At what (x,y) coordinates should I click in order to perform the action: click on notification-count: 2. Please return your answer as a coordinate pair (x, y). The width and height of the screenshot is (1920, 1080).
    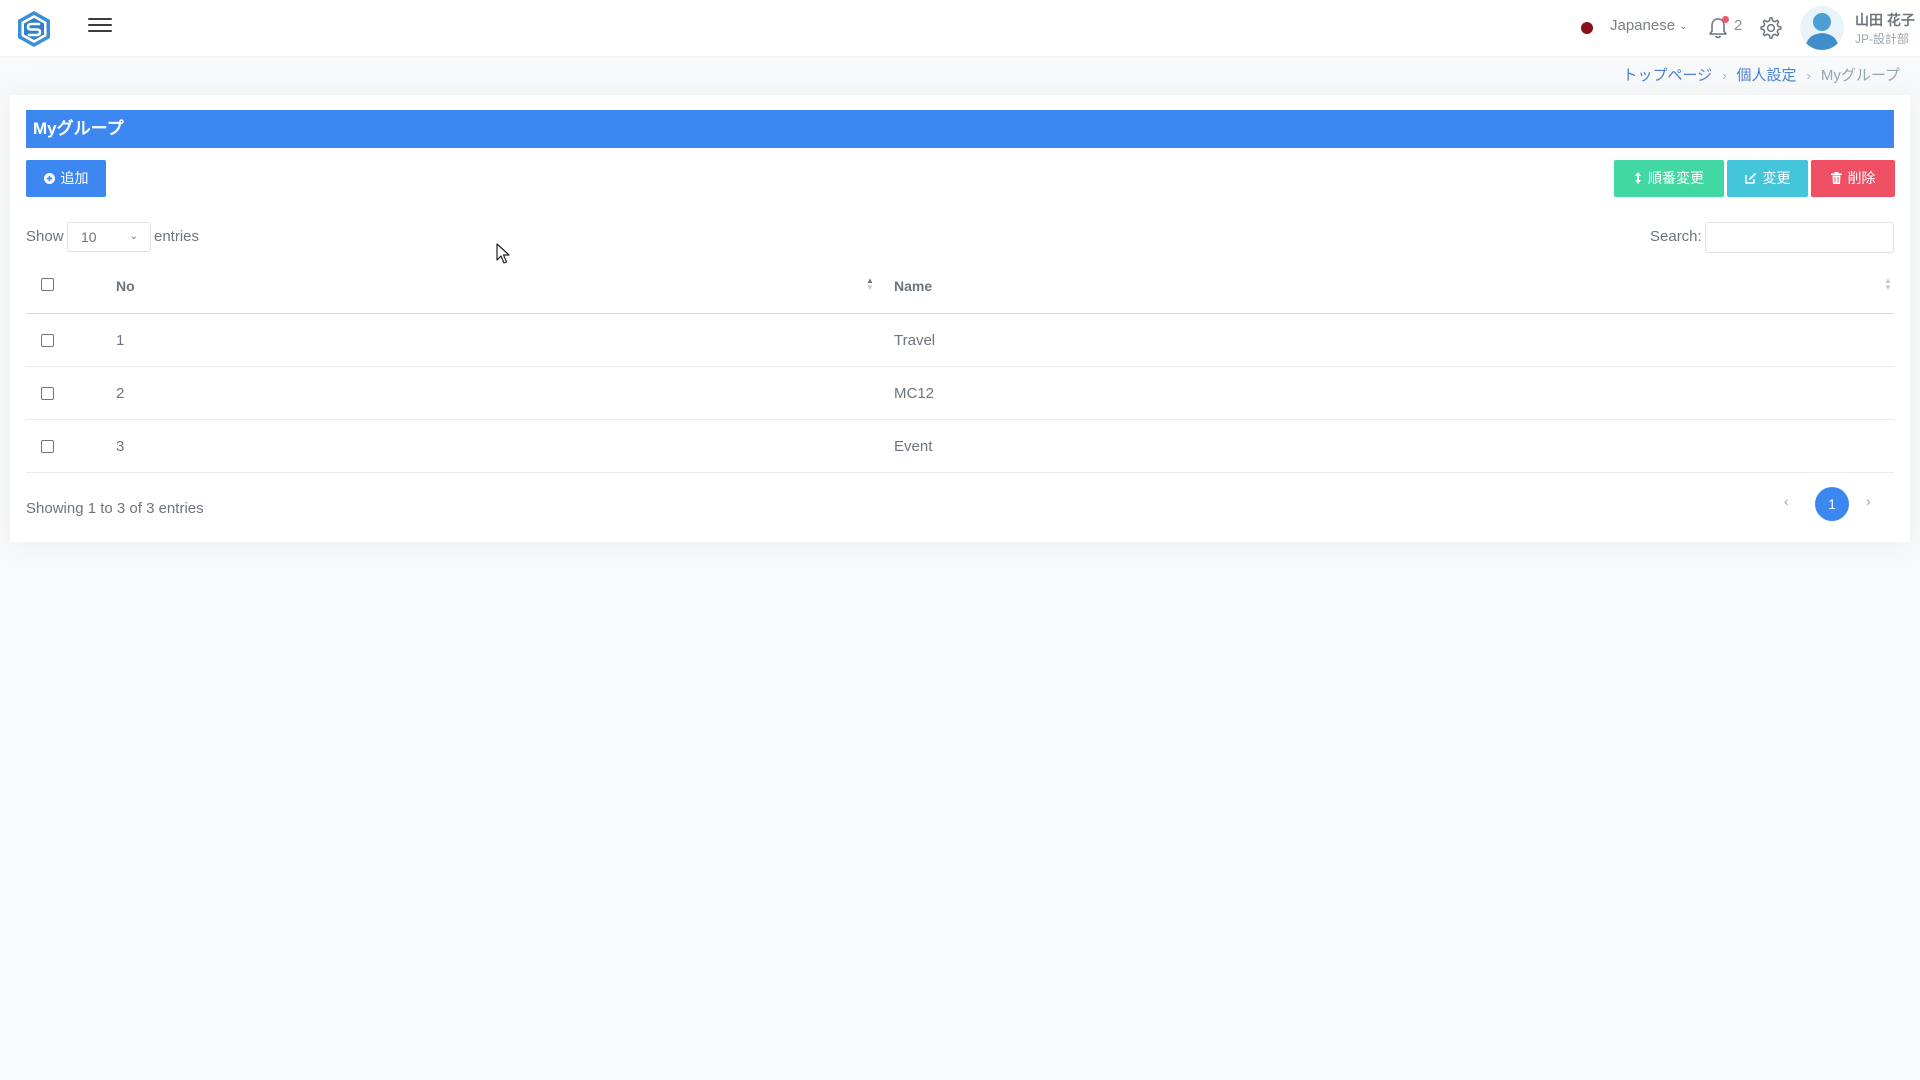
    Looking at the image, I should click on (1738, 25).